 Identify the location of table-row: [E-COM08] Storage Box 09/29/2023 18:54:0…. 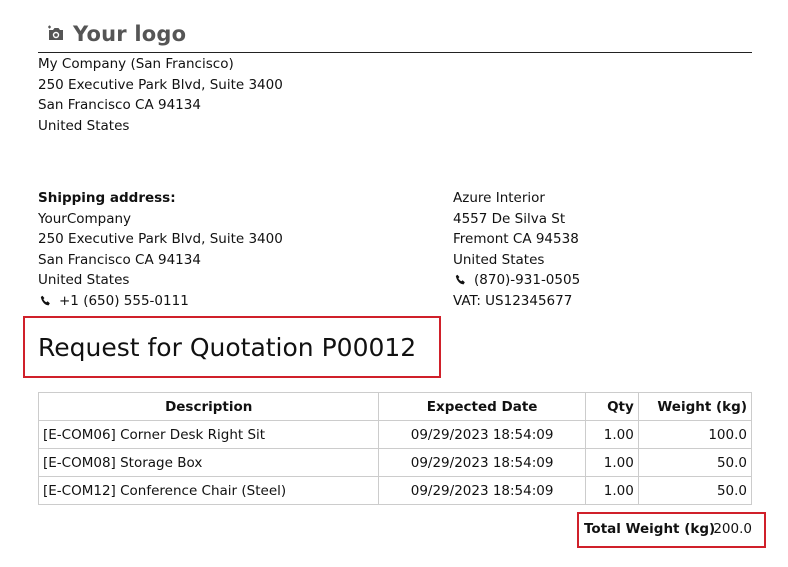
(395, 462).